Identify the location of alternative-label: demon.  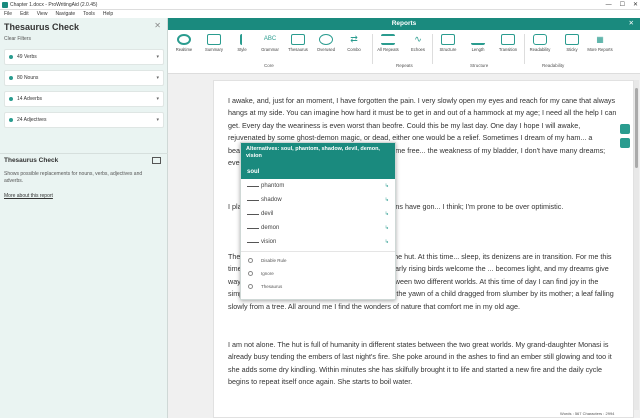
(270, 228).